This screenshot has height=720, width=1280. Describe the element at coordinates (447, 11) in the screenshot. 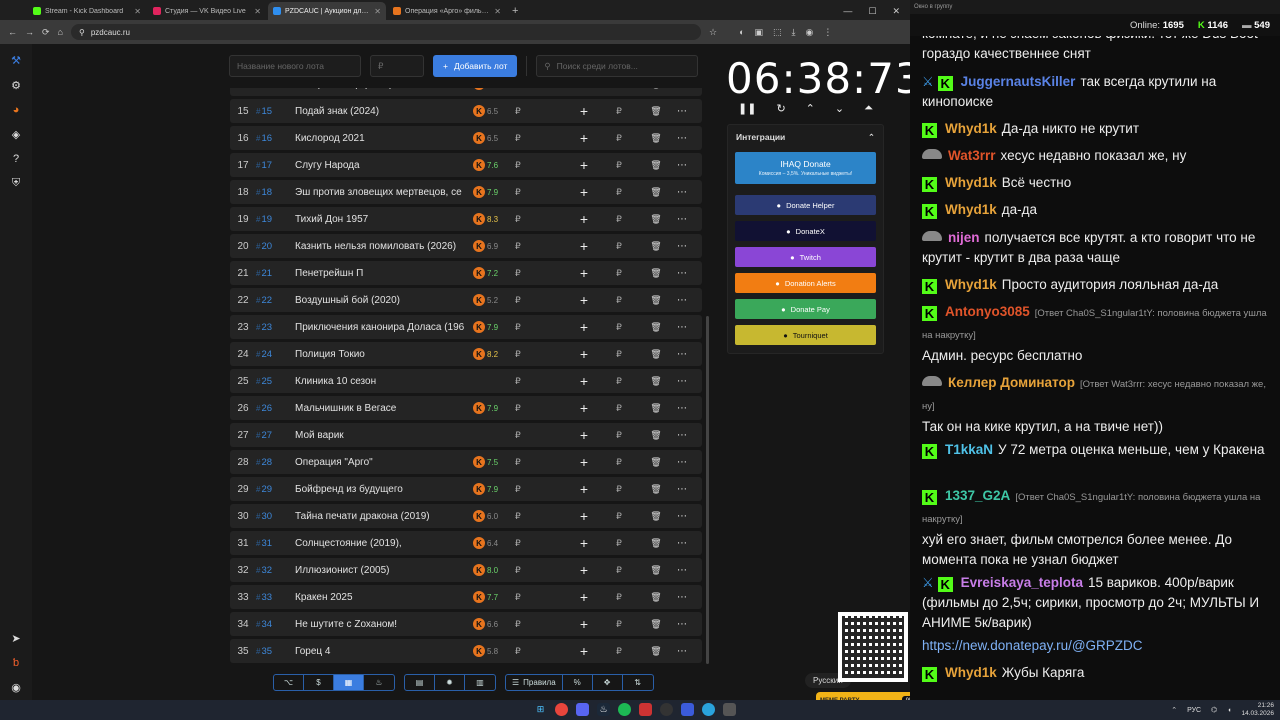

I see `browser-tab: Операция «Арго» фильм, 2012... ✕` at that location.